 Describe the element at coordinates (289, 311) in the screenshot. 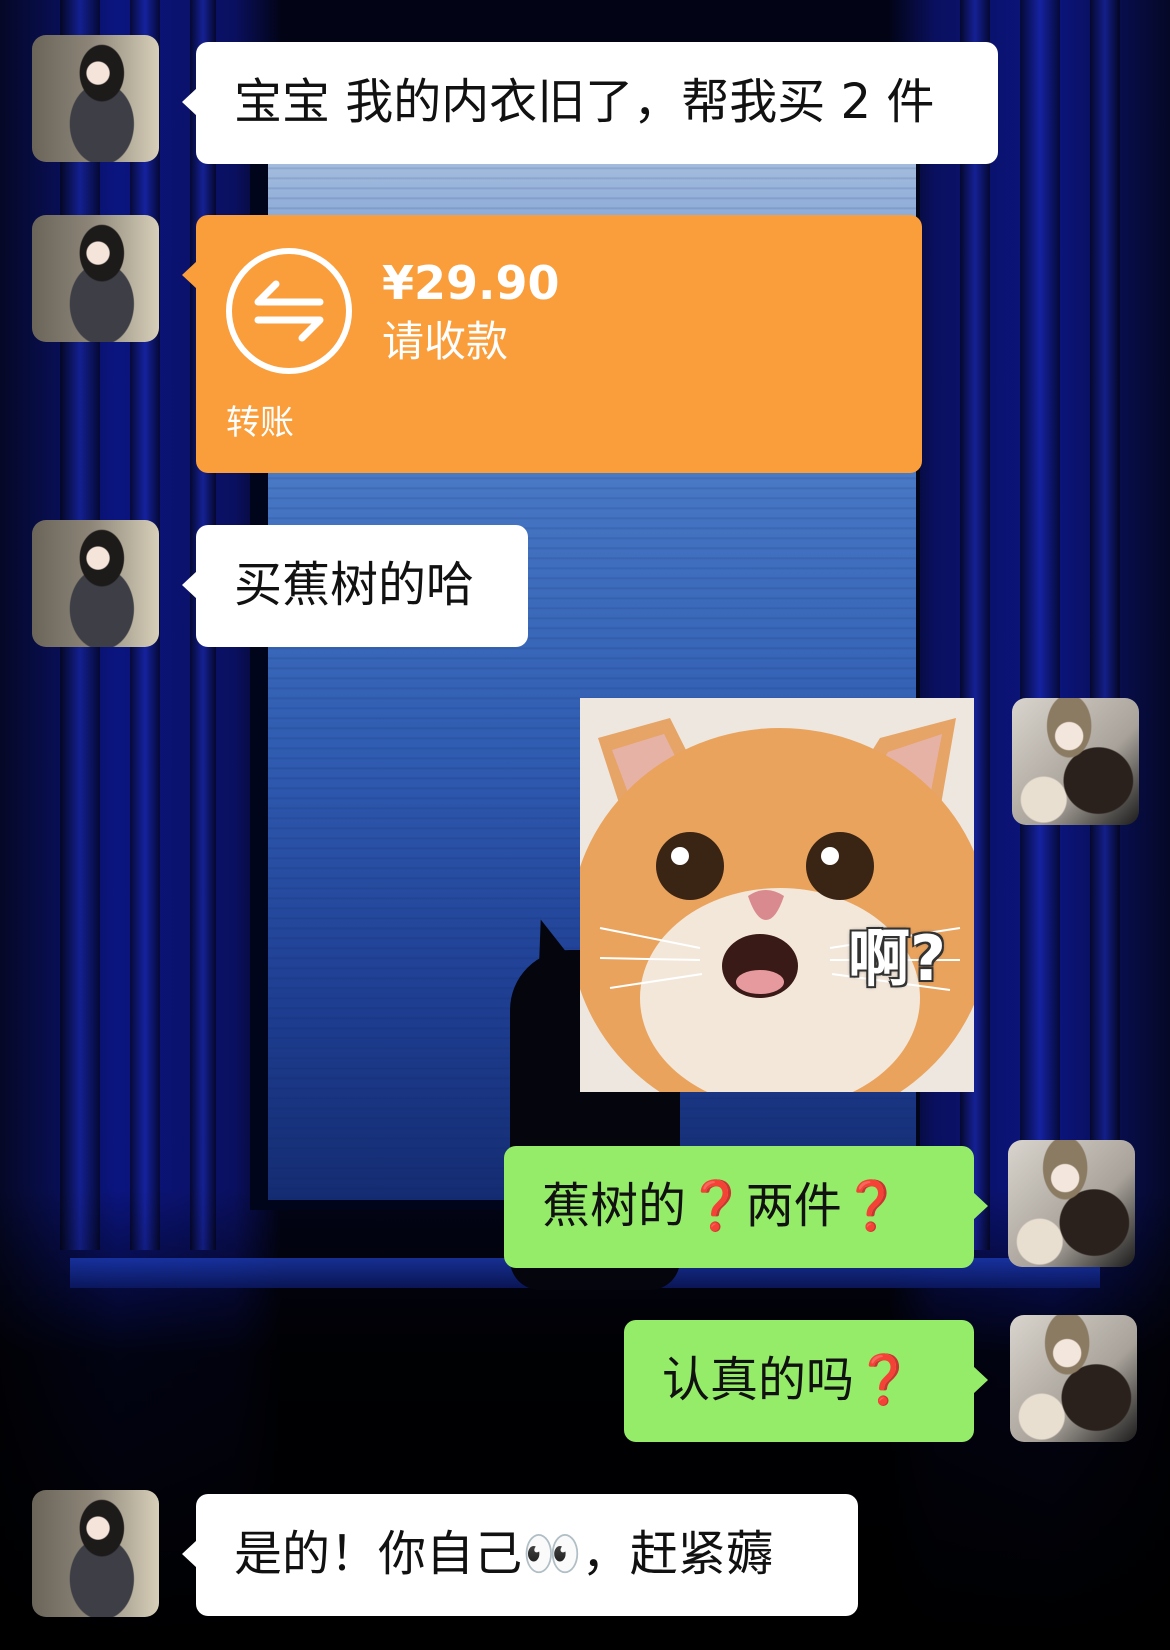

I see `transfer-arrows-icon` at that location.